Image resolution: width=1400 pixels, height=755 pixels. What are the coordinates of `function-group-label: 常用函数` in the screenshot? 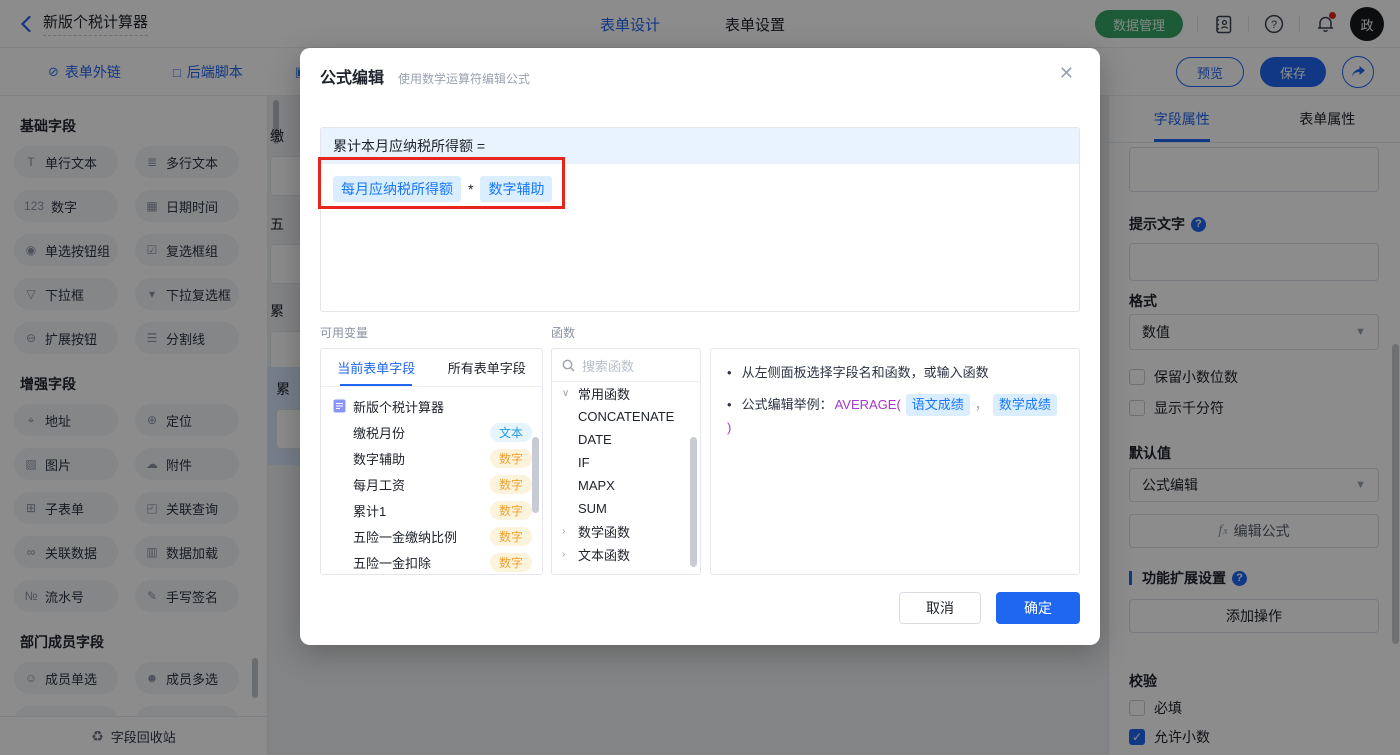 It's located at (604, 394).